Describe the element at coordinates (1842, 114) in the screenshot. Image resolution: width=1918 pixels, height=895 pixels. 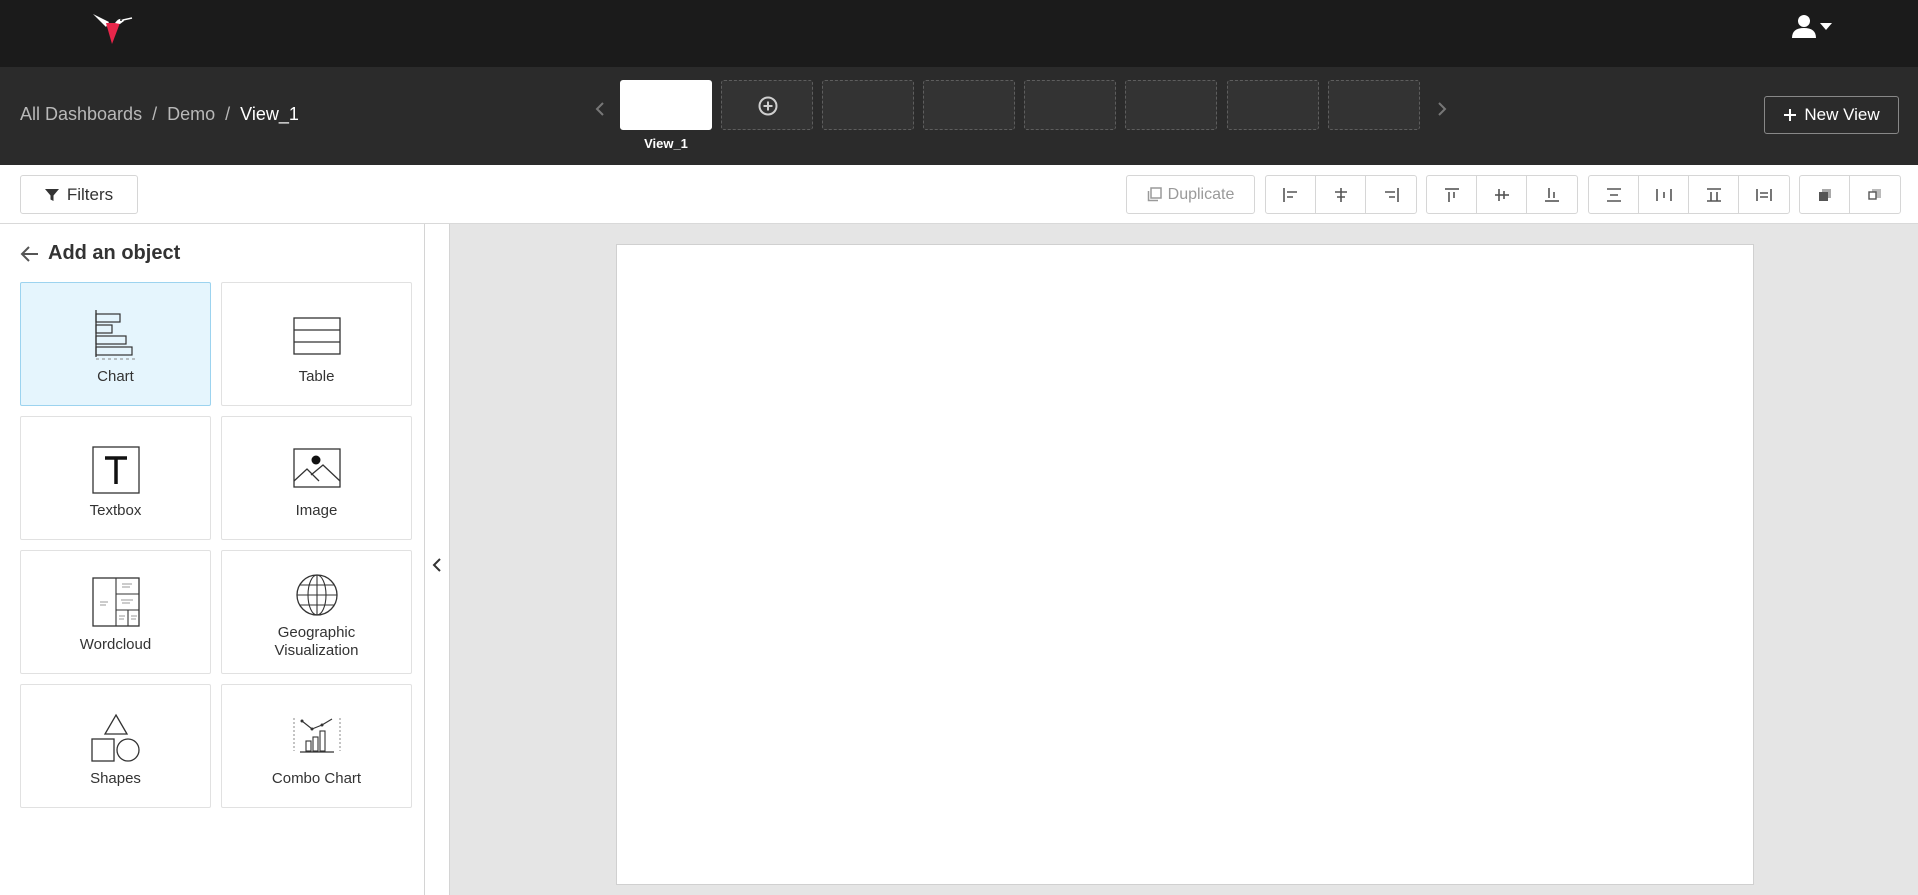
I see `new-view-label: New View` at that location.